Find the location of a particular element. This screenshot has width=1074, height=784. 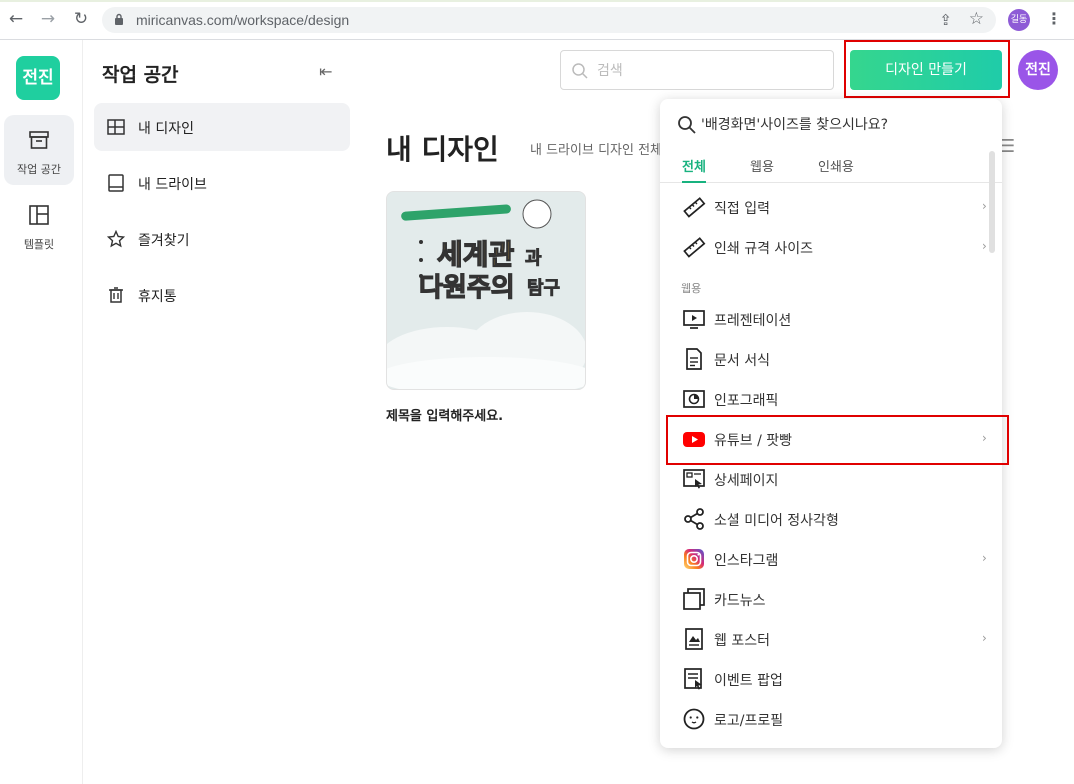

nav-item-label: 내 드라이브 is located at coordinates (172, 185).